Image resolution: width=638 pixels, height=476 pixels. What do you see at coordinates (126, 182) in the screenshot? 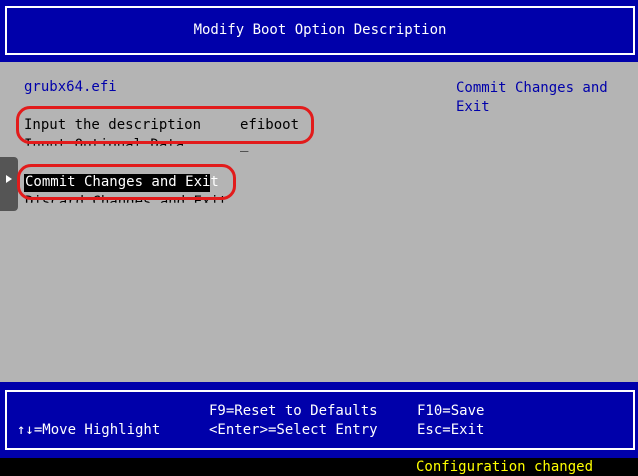
I see `annotation-oval-commit` at bounding box center [126, 182].